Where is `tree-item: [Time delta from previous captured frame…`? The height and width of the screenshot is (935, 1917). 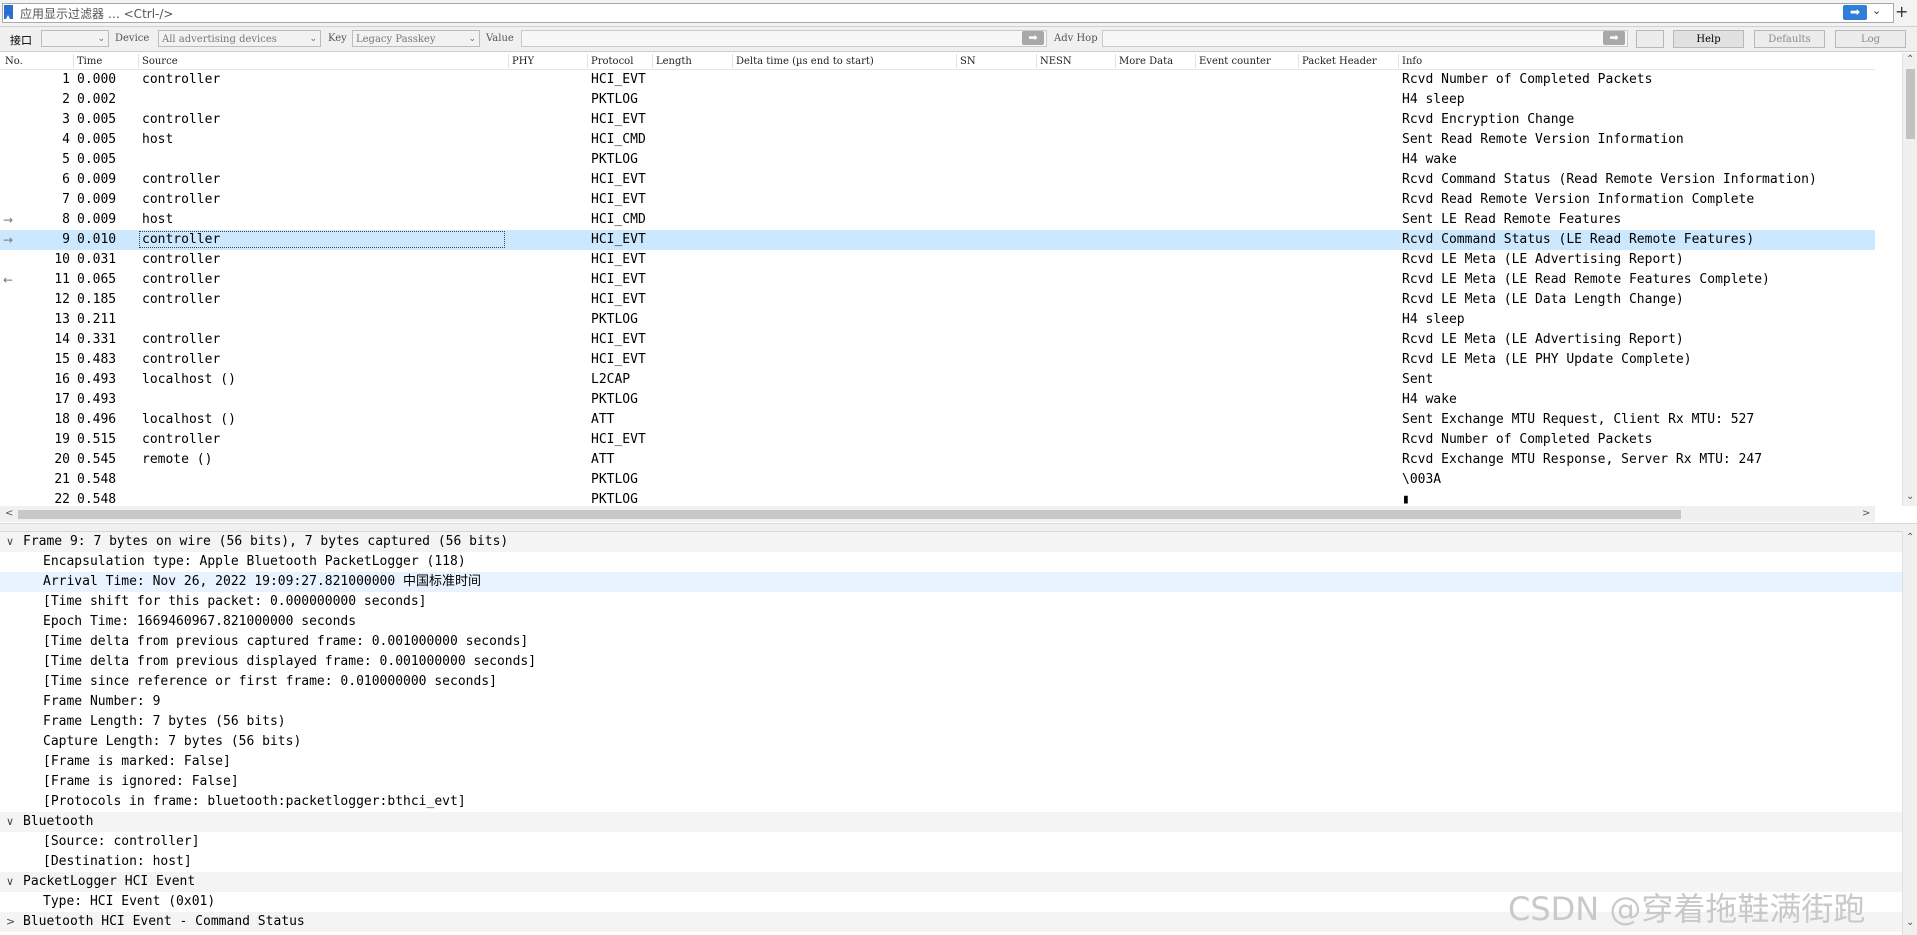
tree-item: [Time delta from previous captured frame… is located at coordinates (951, 642).